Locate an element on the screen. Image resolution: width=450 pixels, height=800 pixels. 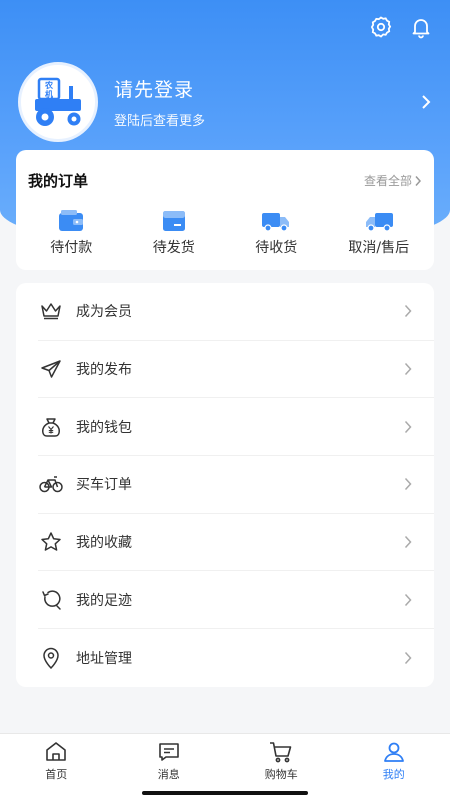
menu-item-label: 我的足迹 is located at coordinates (104, 600).